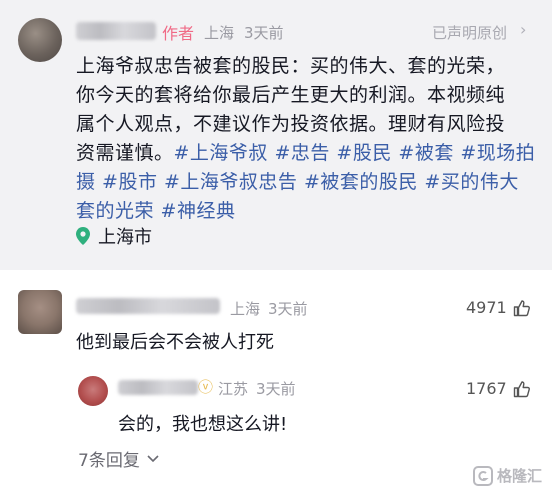 Image resolution: width=552 pixels, height=492 pixels. What do you see at coordinates (264, 33) in the screenshot?
I see `post-time: 3天前` at bounding box center [264, 33].